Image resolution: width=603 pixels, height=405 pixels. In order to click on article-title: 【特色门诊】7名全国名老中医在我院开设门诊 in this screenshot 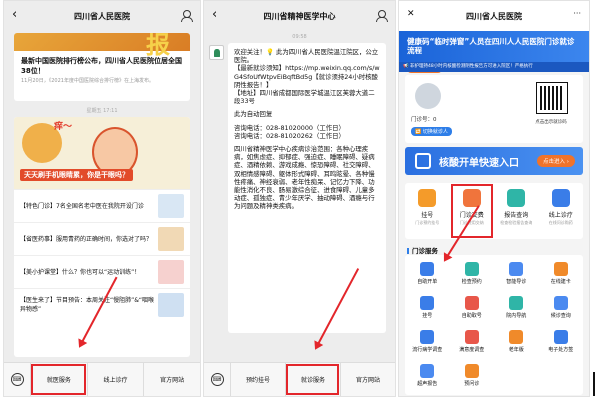, I will do `click(82, 206)`.